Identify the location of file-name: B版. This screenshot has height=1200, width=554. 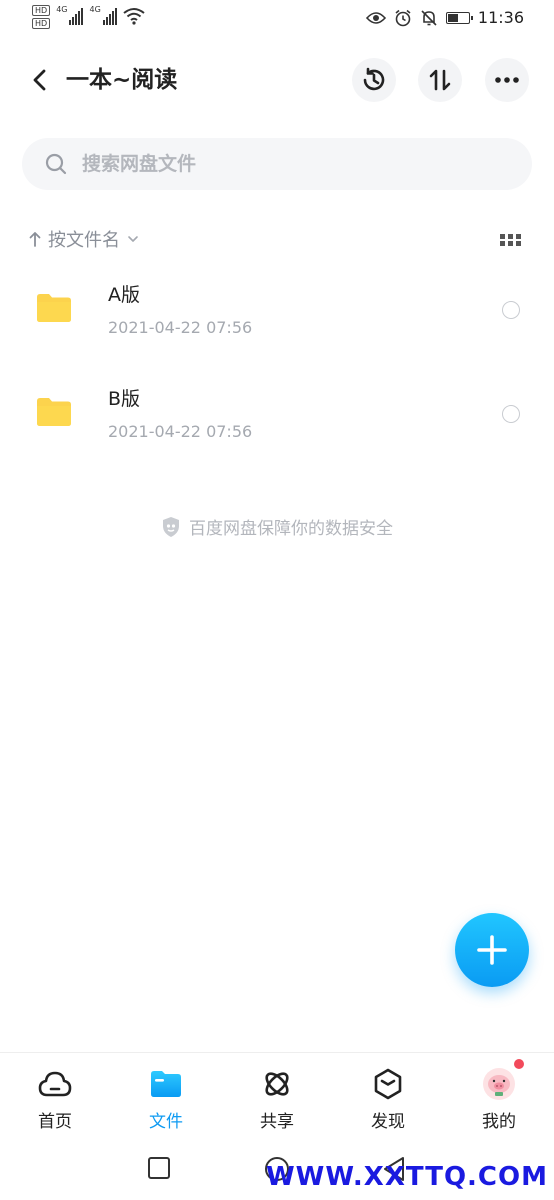
(124, 399).